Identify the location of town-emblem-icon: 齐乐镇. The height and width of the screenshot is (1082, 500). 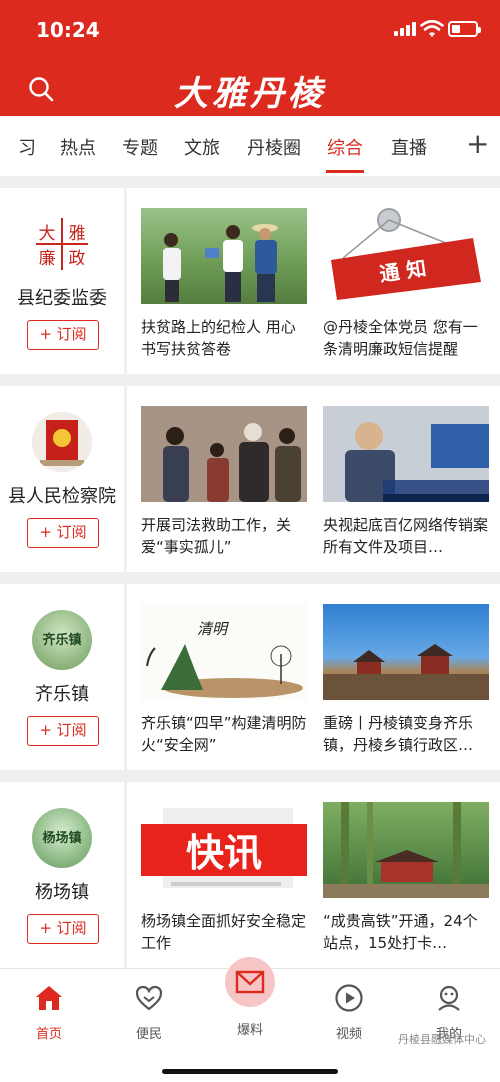
(61, 640).